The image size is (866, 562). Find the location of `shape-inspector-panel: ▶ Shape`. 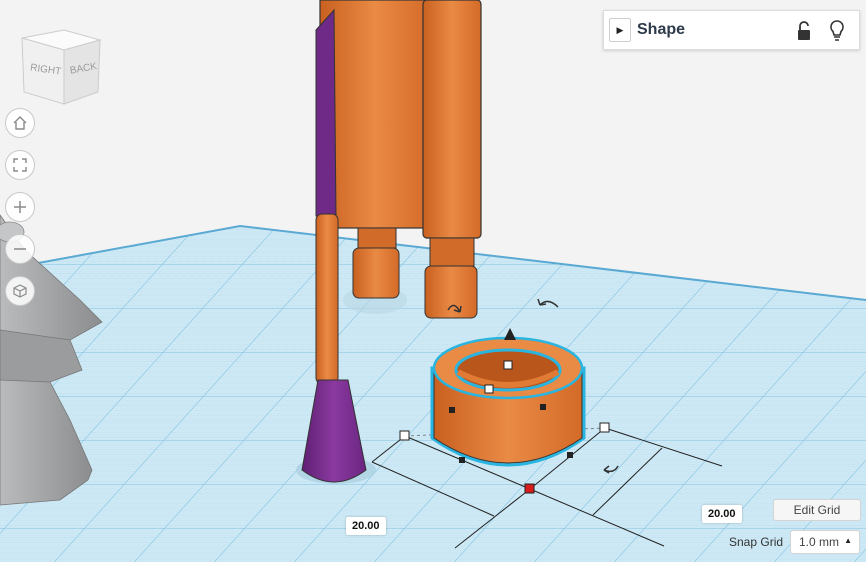

shape-inspector-panel: ▶ Shape is located at coordinates (731, 30).